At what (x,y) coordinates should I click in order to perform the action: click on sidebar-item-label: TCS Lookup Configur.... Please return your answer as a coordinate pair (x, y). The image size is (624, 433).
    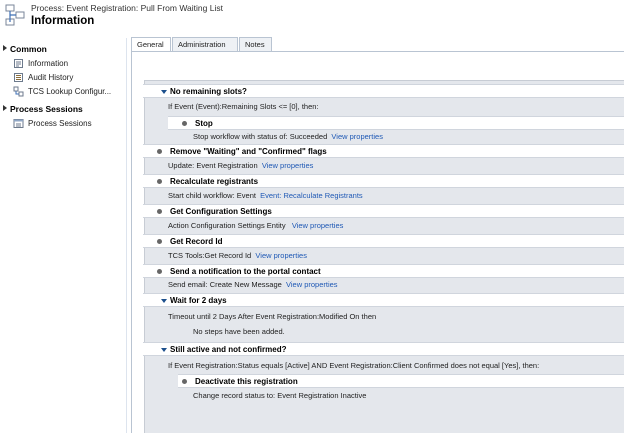
    Looking at the image, I should click on (70, 91).